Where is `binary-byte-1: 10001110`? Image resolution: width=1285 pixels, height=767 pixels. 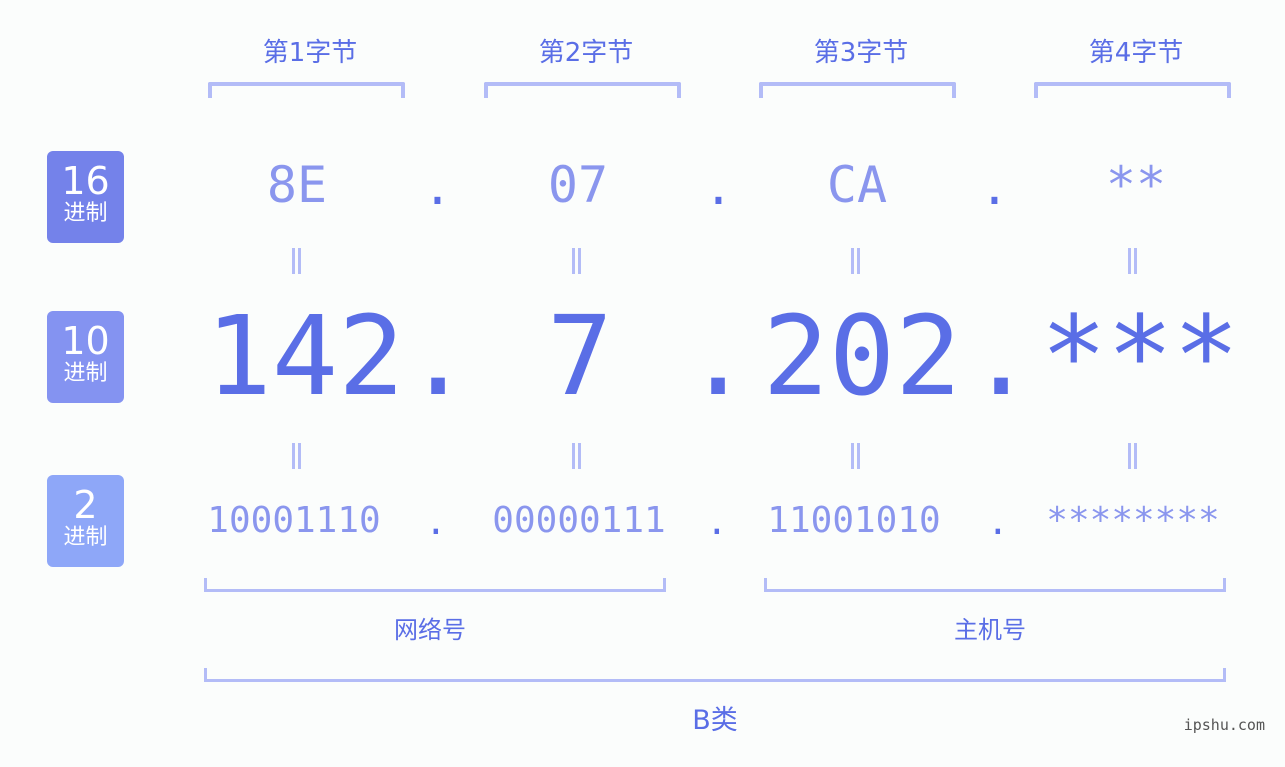 binary-byte-1: 10001110 is located at coordinates (294, 520).